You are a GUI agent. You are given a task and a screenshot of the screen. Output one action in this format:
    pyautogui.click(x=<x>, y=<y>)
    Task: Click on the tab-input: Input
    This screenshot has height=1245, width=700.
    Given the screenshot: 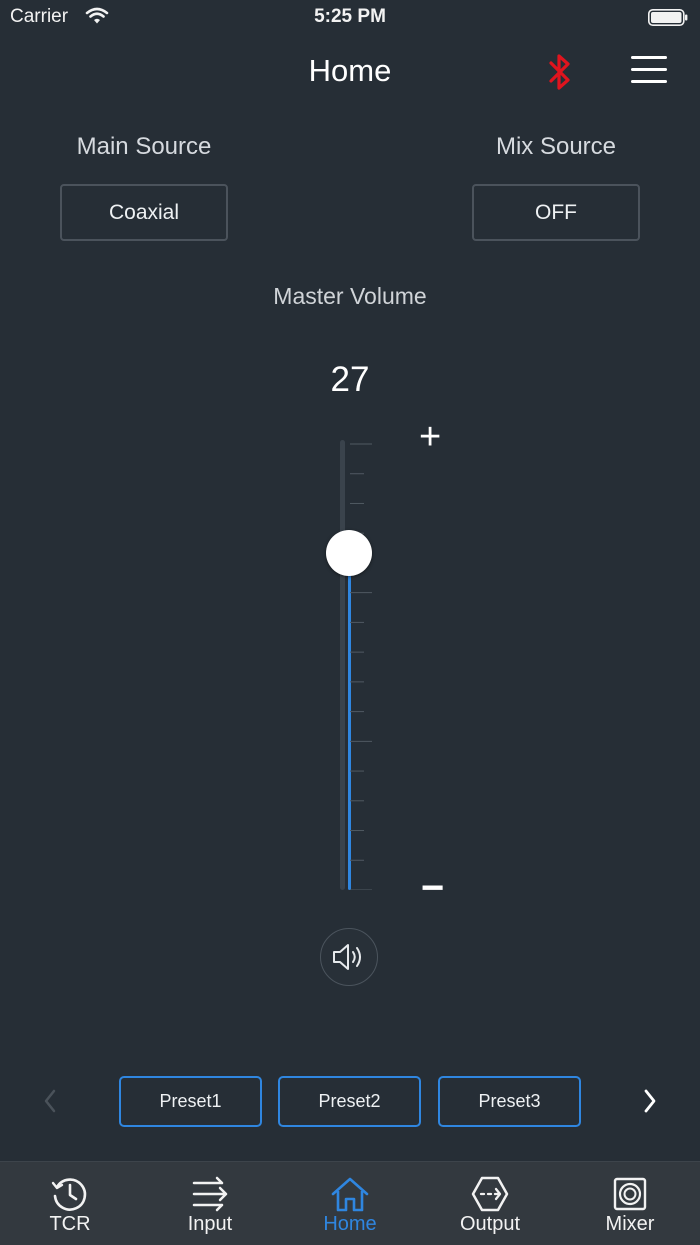 What is the action you would take?
    pyautogui.click(x=210, y=1203)
    